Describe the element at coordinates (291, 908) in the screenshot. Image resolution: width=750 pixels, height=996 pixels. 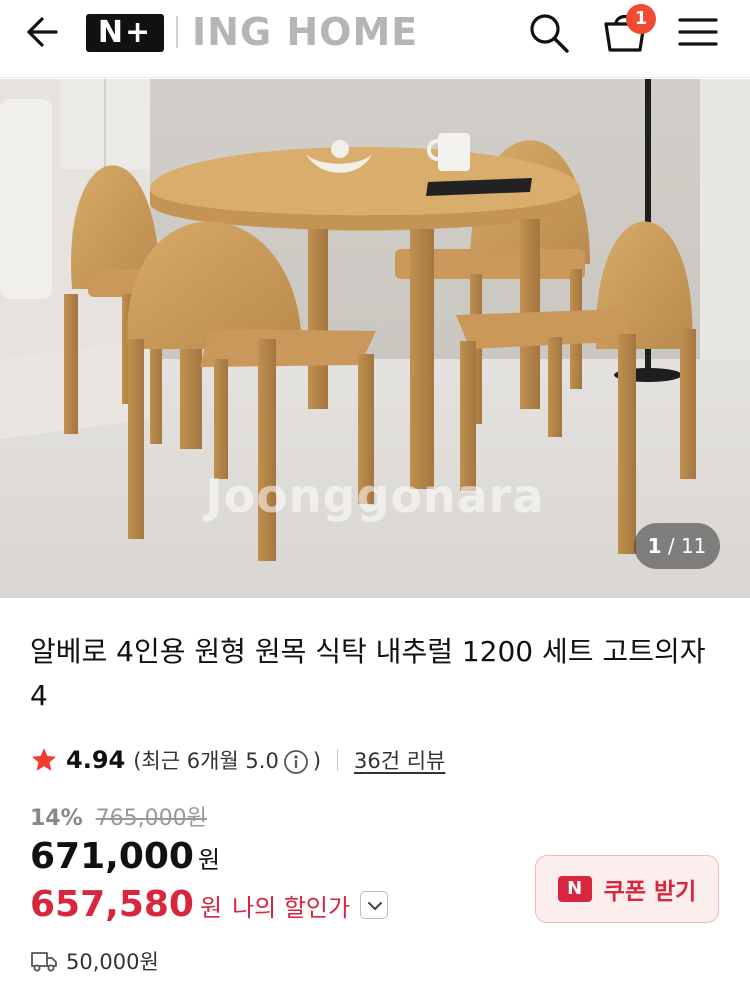
I see `my-price-label: 나의 할인가` at that location.